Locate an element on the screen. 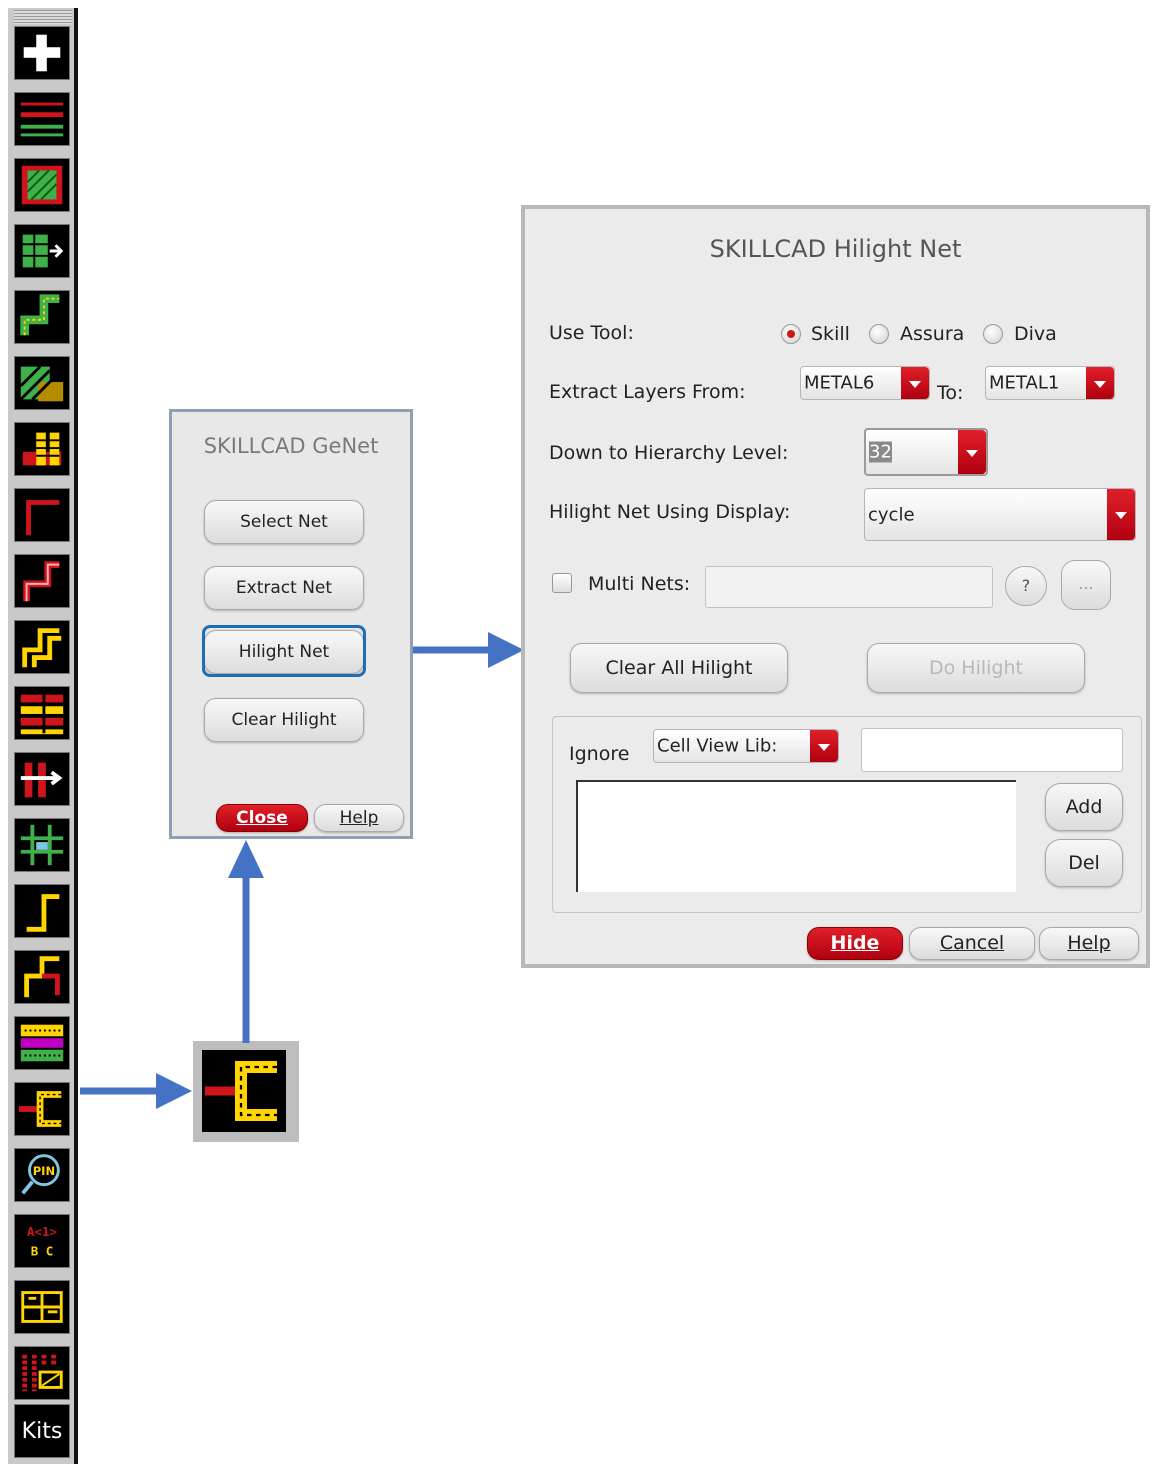 The image size is (1152, 1466). assura-radio is located at coordinates (879, 334).